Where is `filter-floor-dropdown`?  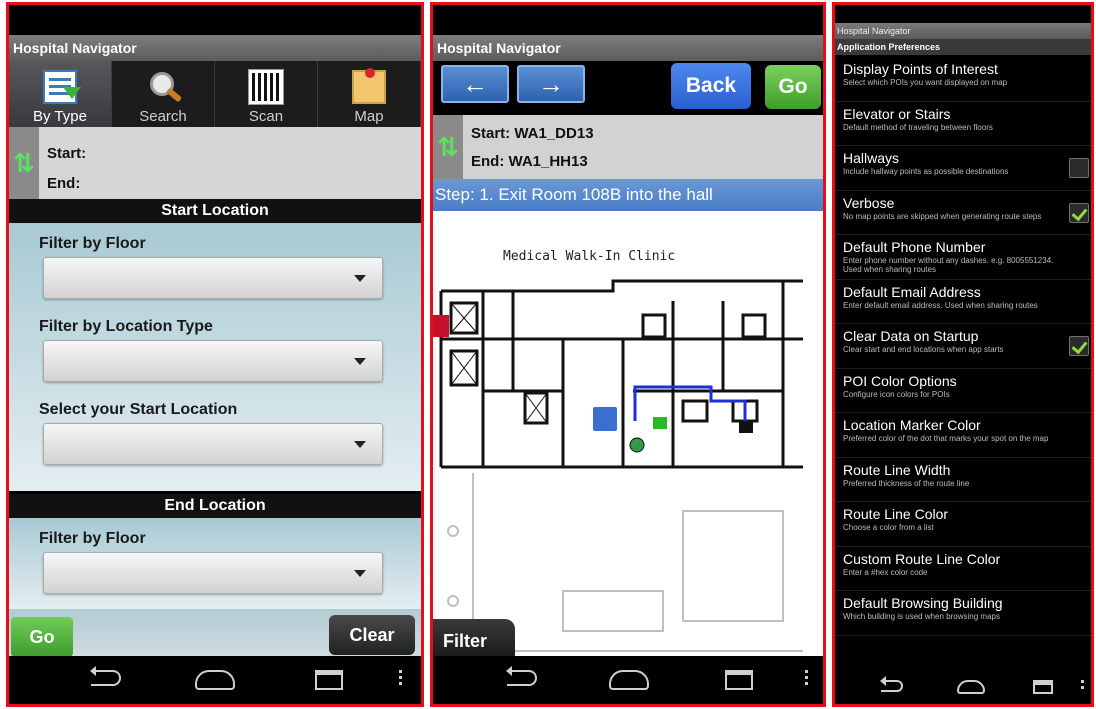
filter-floor-dropdown is located at coordinates (213, 278).